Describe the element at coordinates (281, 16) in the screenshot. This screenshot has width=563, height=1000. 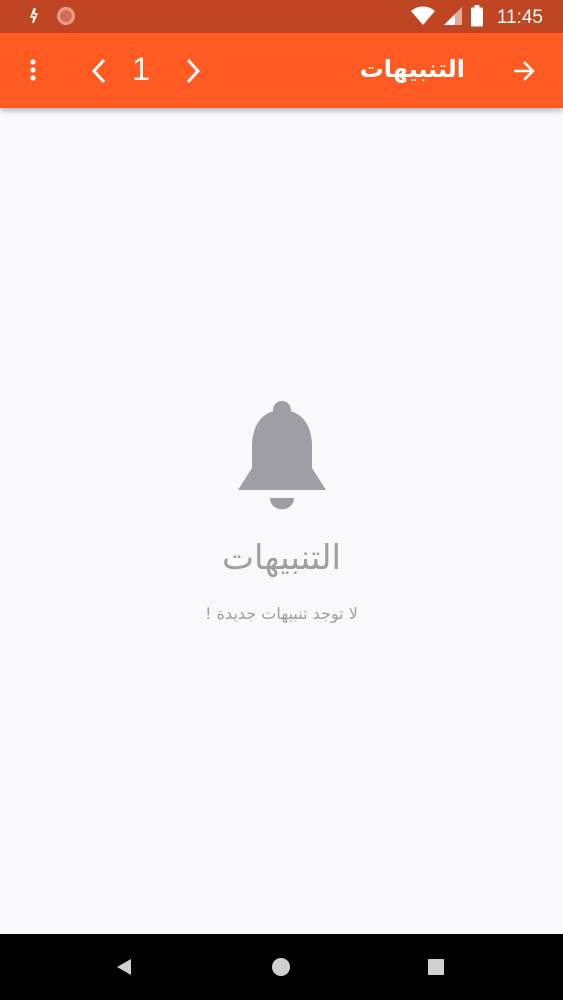
I see `status-bar: 11:45` at that location.